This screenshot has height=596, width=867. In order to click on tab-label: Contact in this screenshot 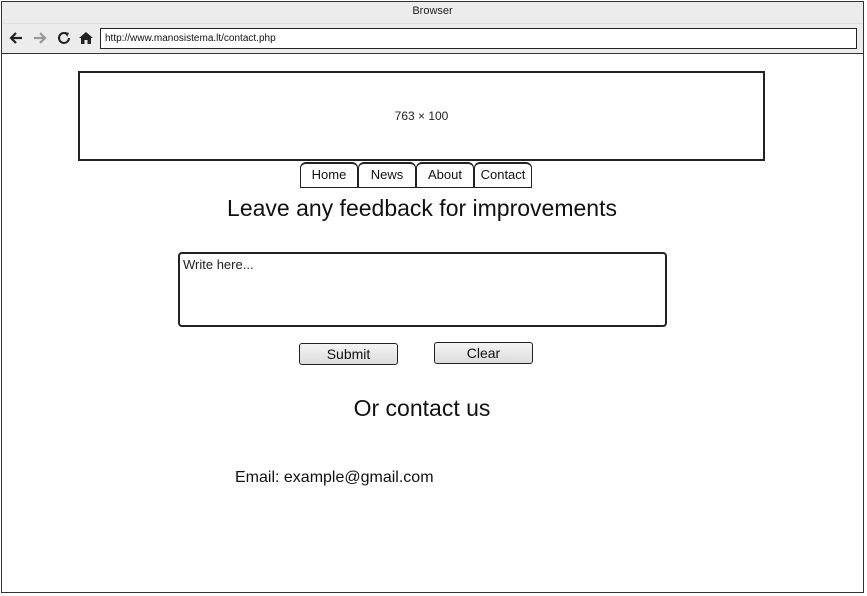, I will do `click(503, 174)`.